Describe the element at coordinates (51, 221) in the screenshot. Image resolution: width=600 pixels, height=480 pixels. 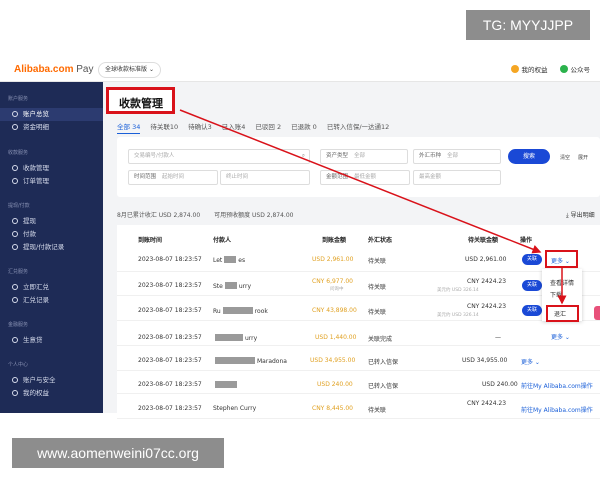
I see `sidebar-item-withdraw: 提现` at that location.